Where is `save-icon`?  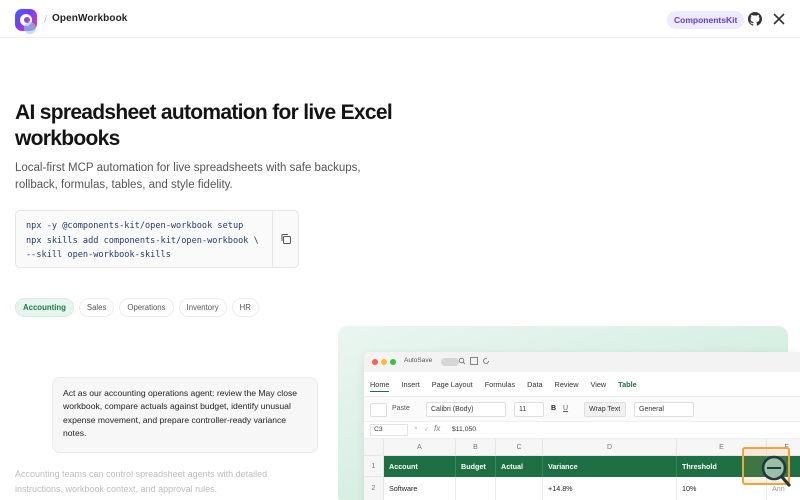
save-icon is located at coordinates (474, 361).